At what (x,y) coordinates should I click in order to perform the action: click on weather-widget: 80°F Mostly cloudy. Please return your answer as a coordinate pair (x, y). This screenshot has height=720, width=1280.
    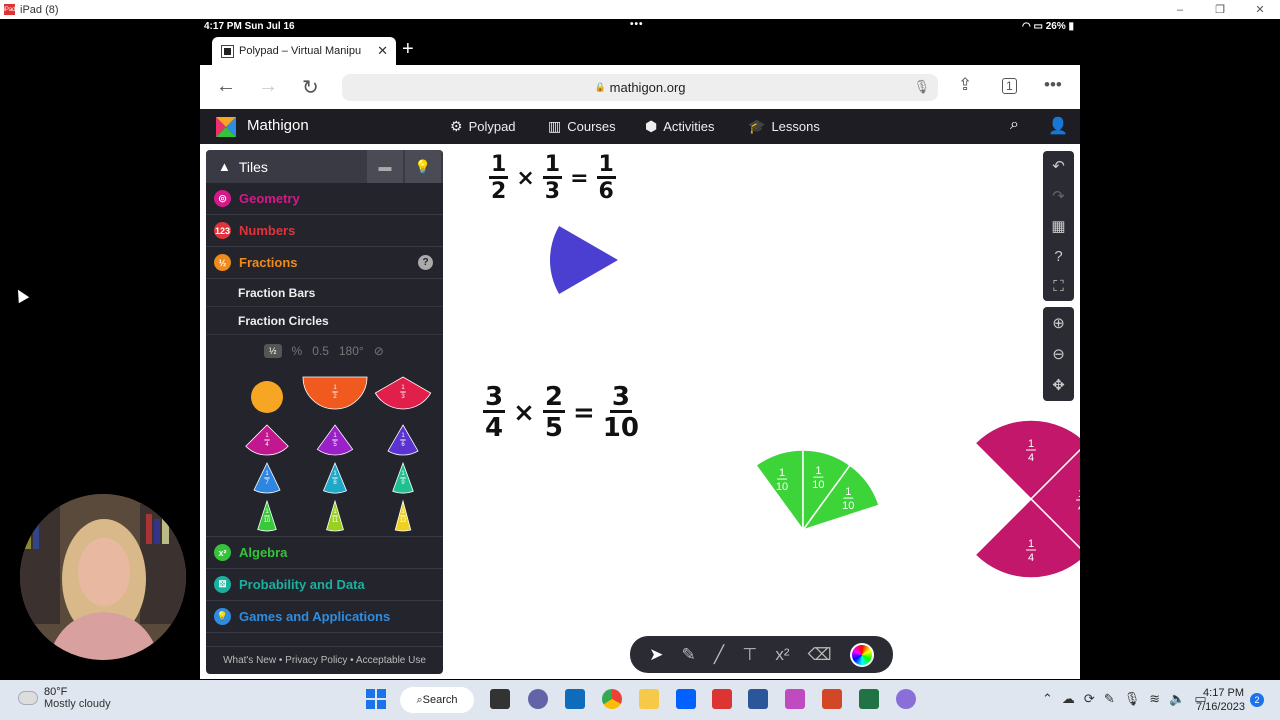
    Looking at the image, I should click on (64, 698).